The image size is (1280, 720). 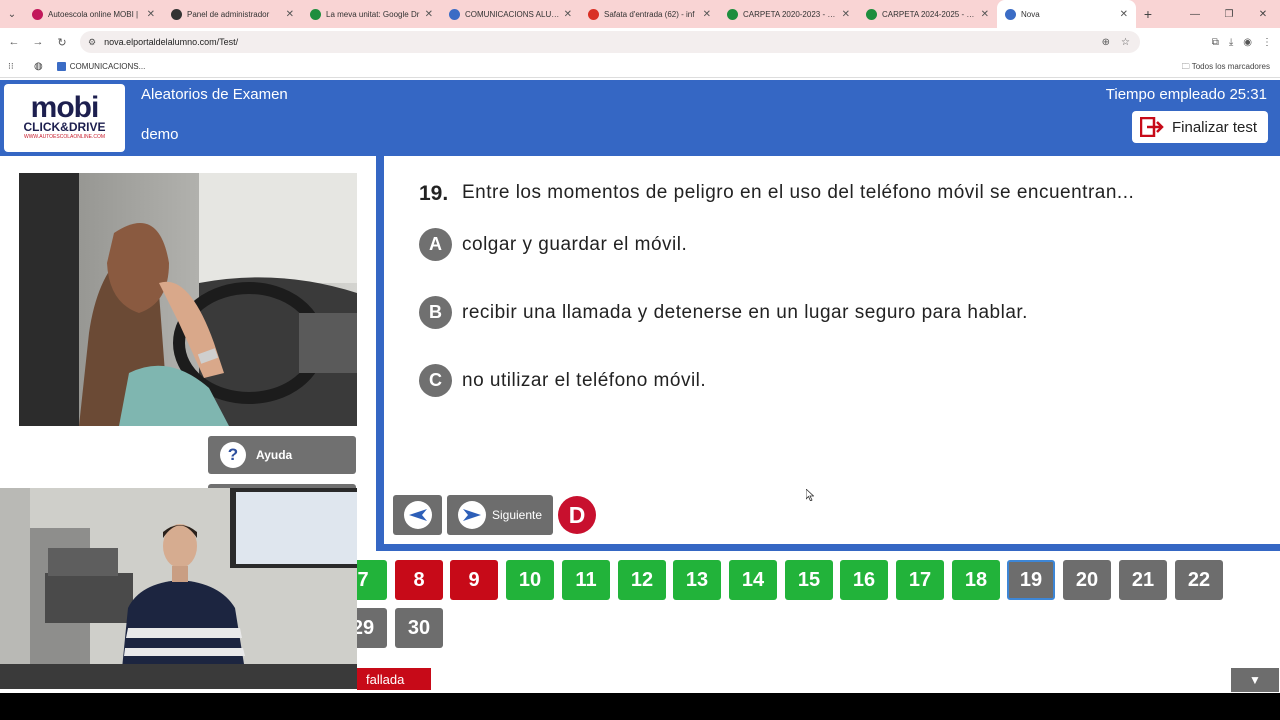 I want to click on help-icon: ?, so click(x=233, y=455).